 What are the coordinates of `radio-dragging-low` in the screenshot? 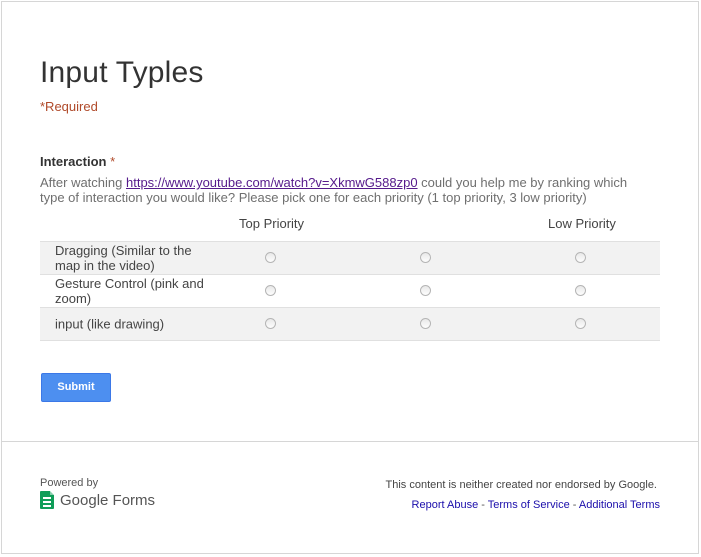 It's located at (580, 257).